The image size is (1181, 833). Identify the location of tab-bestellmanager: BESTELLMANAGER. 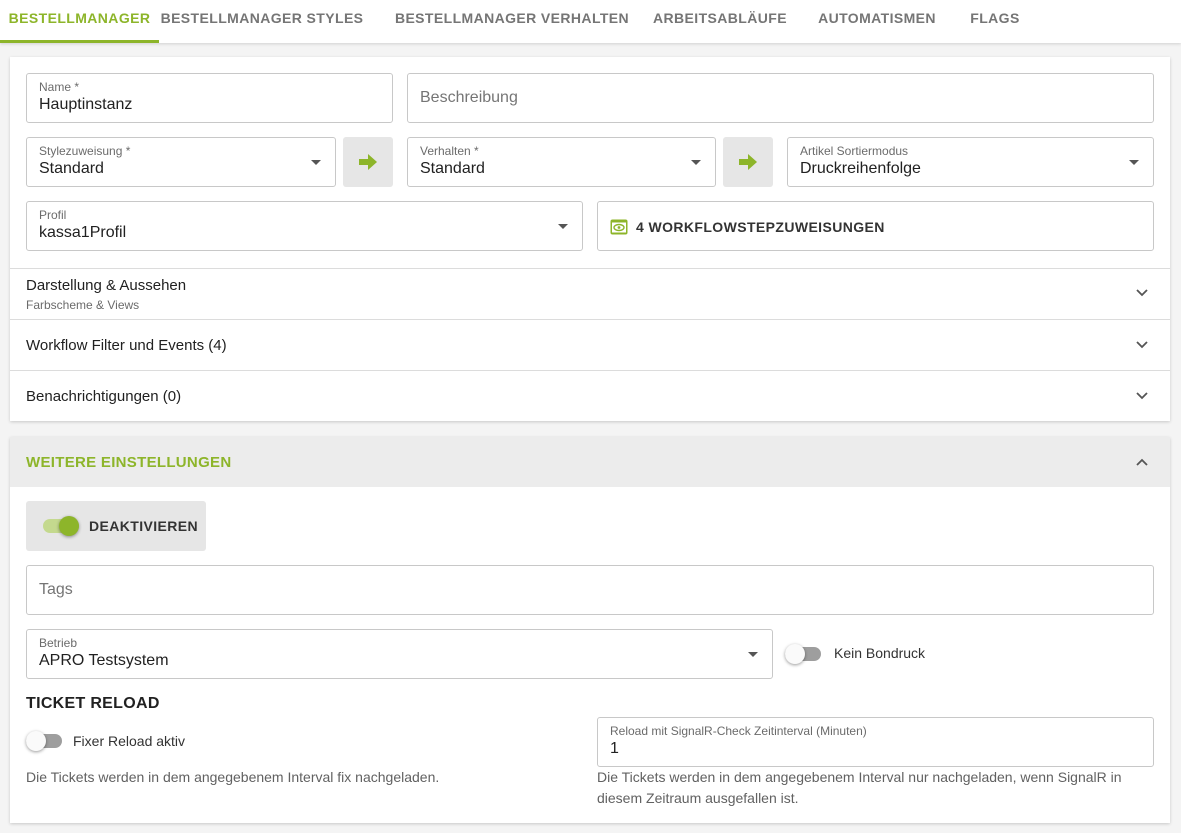
(79, 21).